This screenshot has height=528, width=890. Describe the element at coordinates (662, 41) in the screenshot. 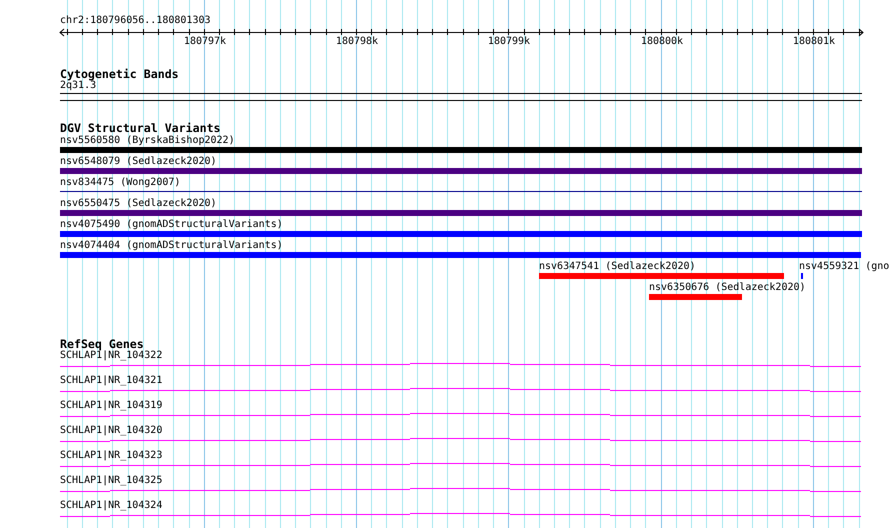

I see `ruler-tick-label: 180800k` at that location.